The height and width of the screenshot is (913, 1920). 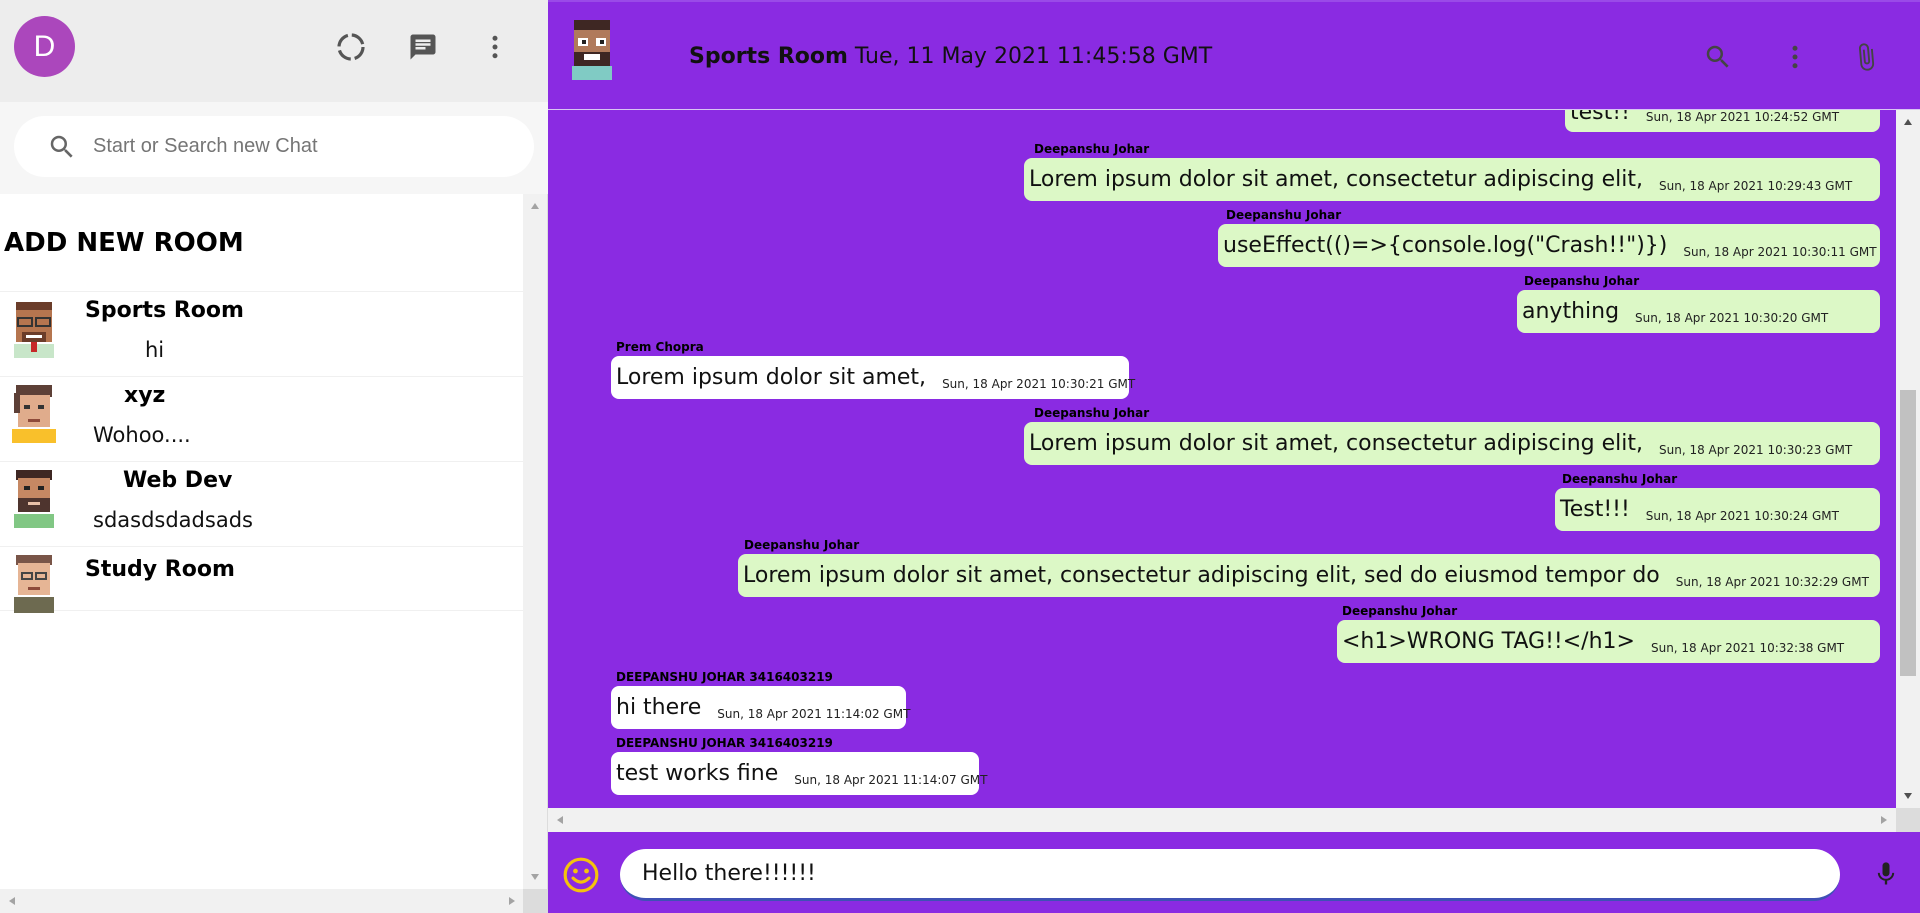 I want to click on message-bubble: hi there Sun, 18 Apr 2021 11:14:02 GMT, so click(x=760, y=707).